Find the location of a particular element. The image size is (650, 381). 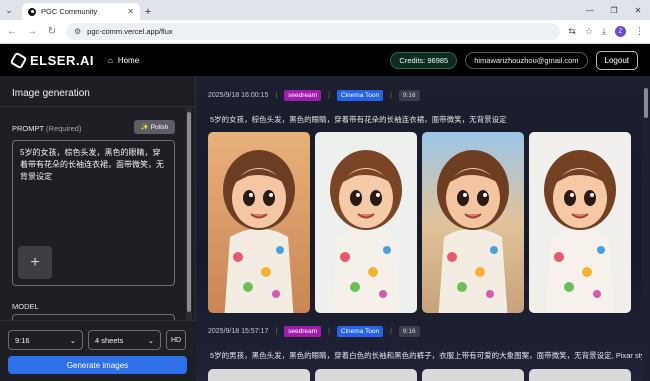

generation-datetime: 2025/9/18 15:57:17 is located at coordinates (238, 331).